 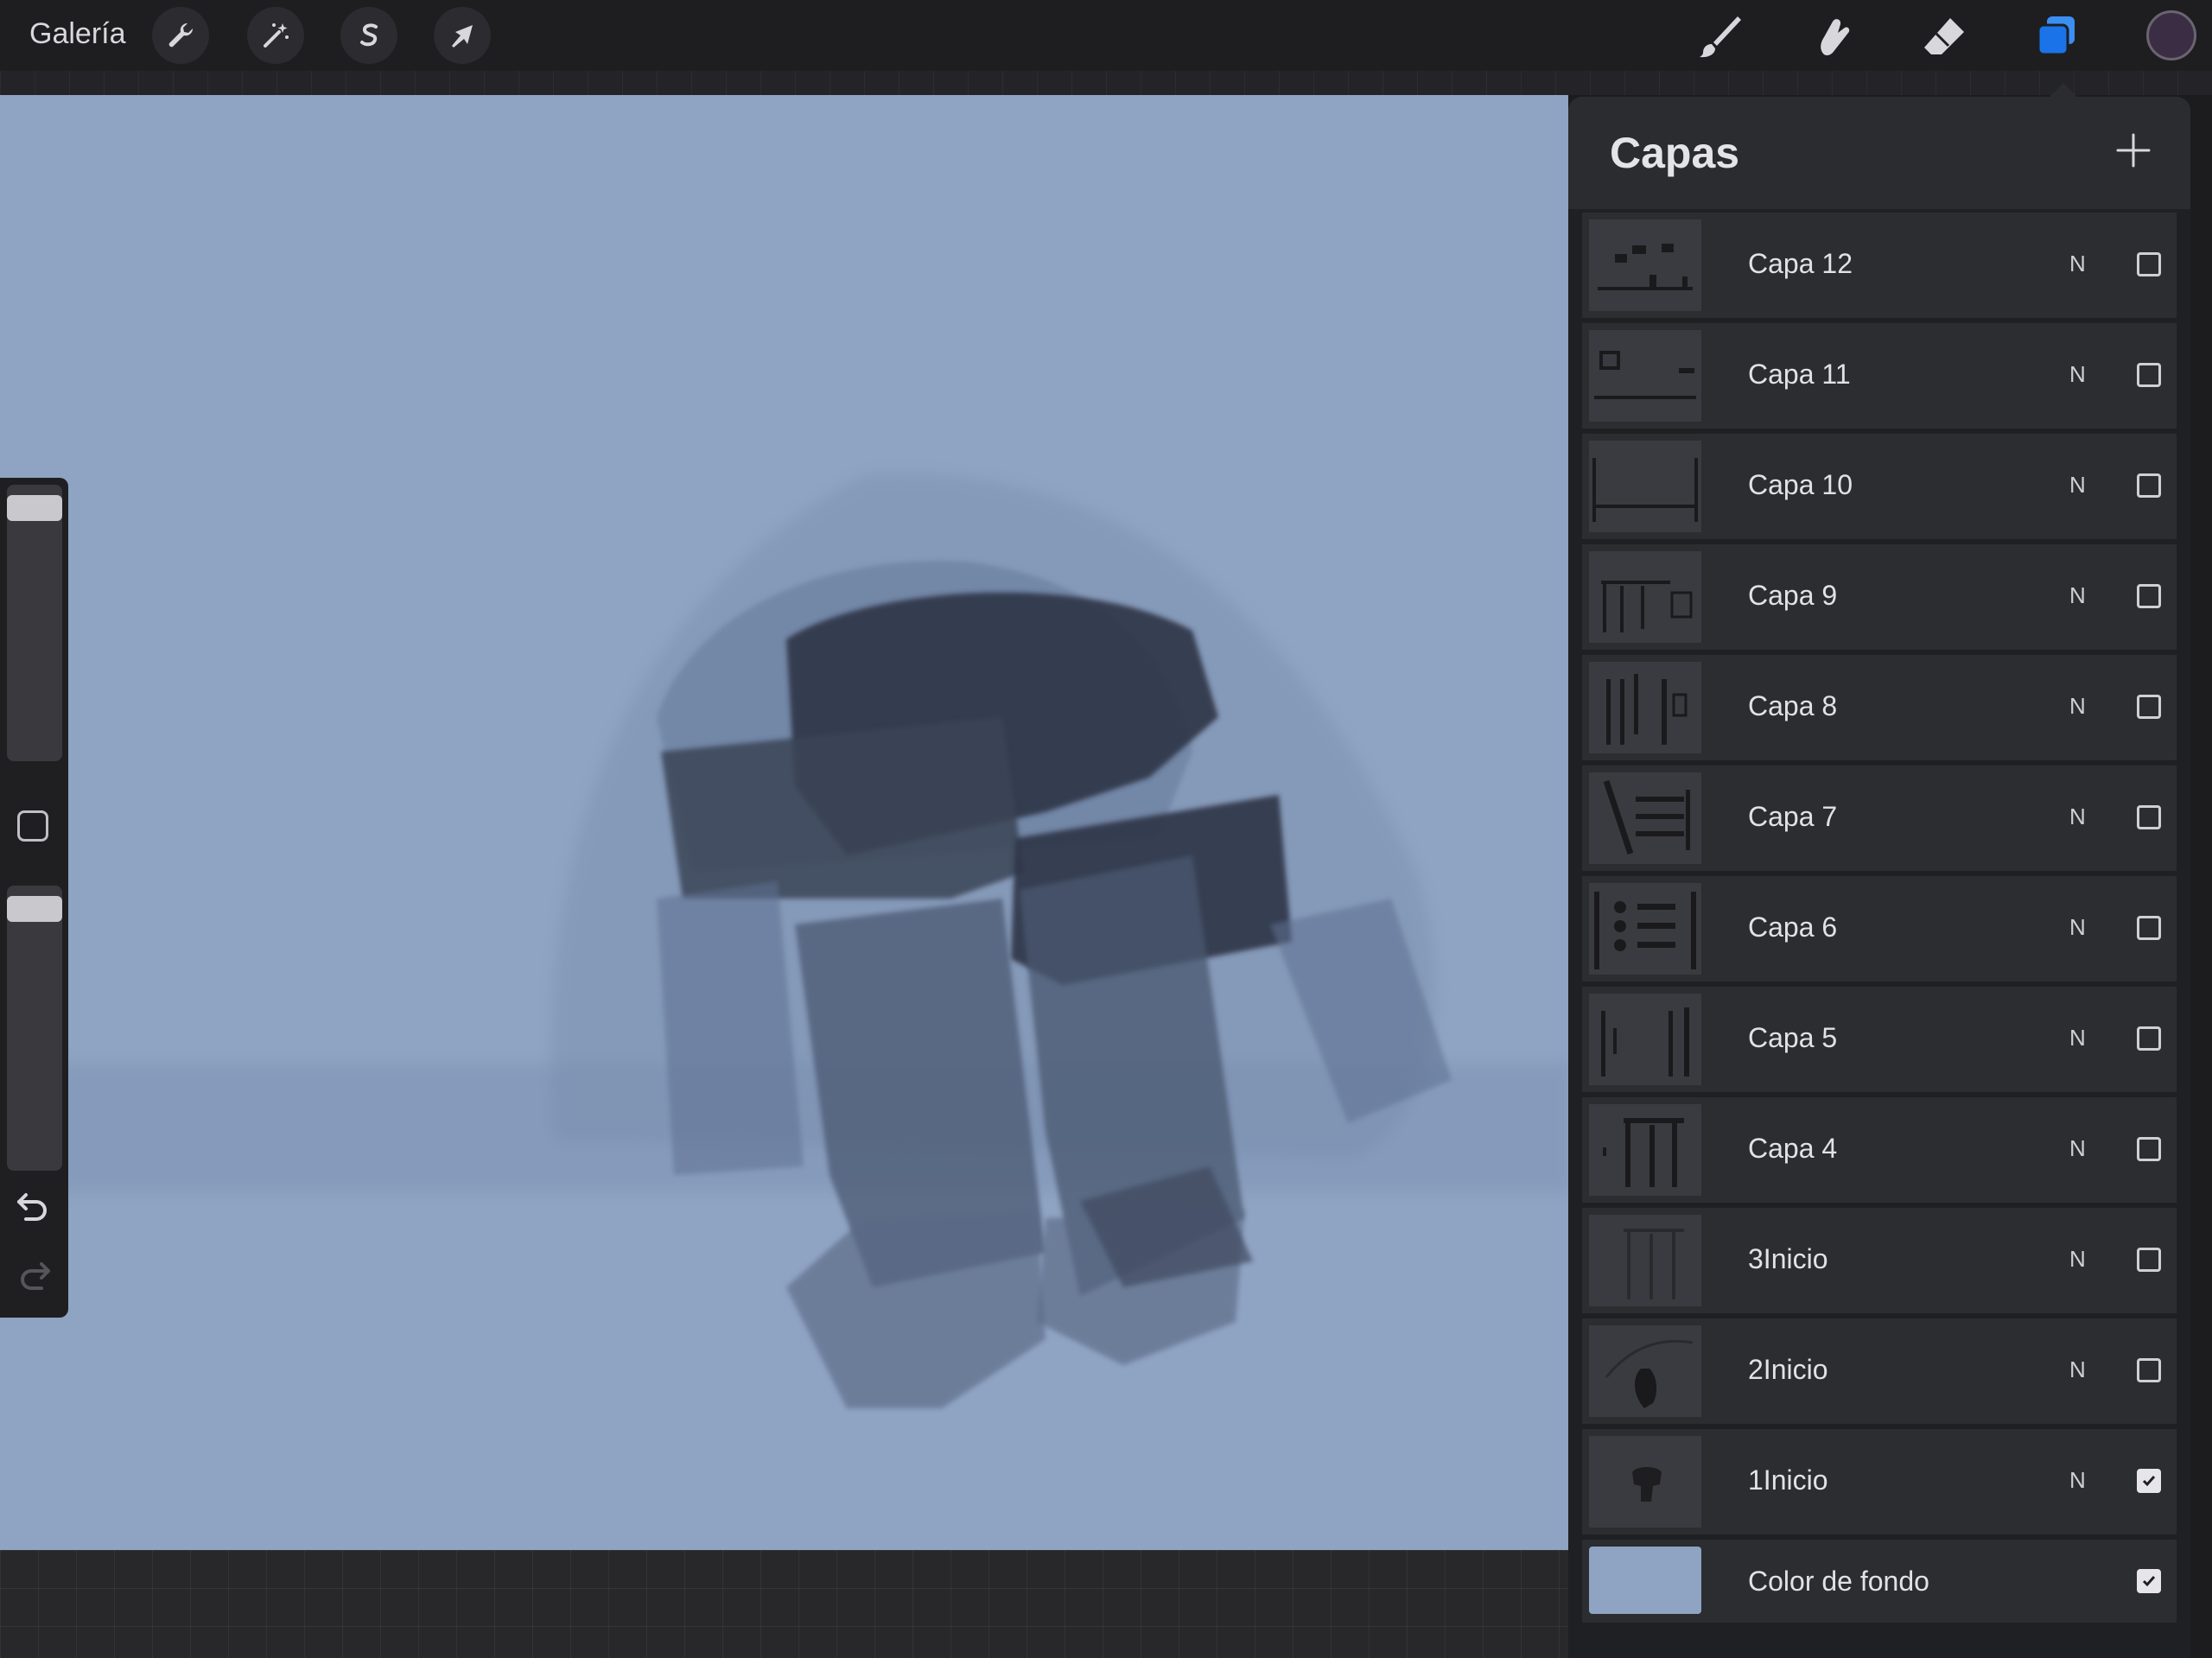 What do you see at coordinates (1879, 1371) in the screenshot?
I see `layer-row: 2Inicio N` at bounding box center [1879, 1371].